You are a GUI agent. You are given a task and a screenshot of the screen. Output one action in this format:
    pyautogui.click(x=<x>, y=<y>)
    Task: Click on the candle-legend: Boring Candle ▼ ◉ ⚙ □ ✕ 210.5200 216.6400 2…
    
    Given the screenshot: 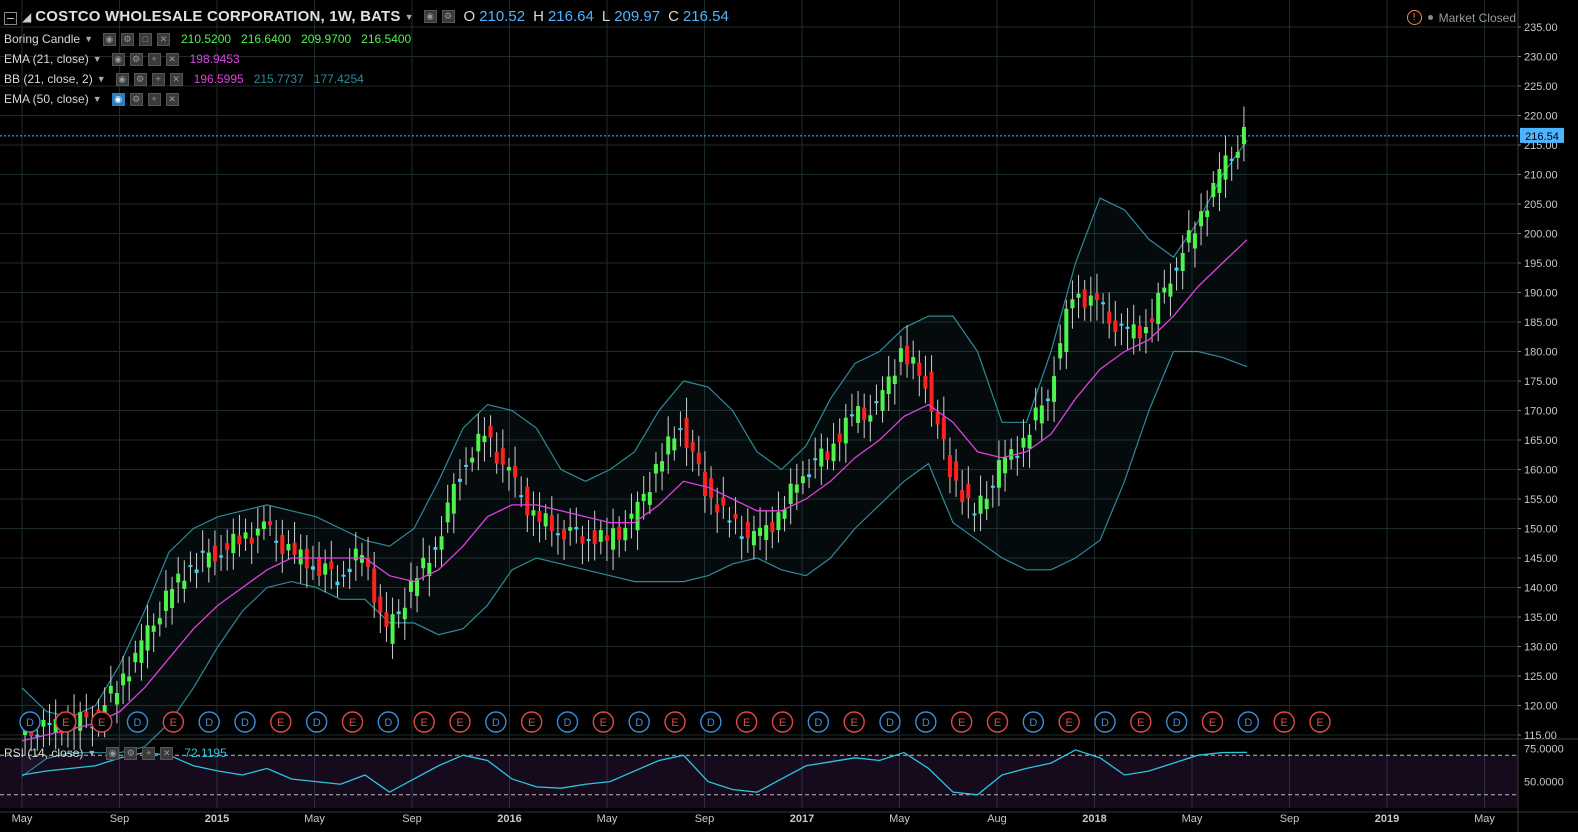 What is the action you would take?
    pyautogui.click(x=207, y=39)
    